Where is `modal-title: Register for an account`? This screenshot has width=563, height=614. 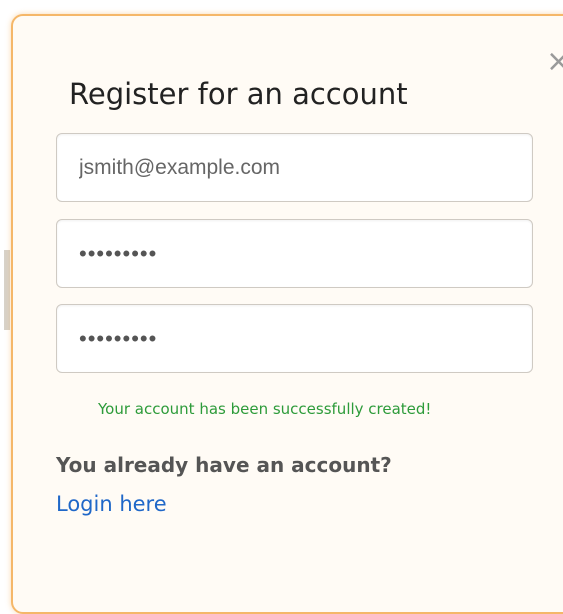 modal-title: Register for an account is located at coordinates (238, 94).